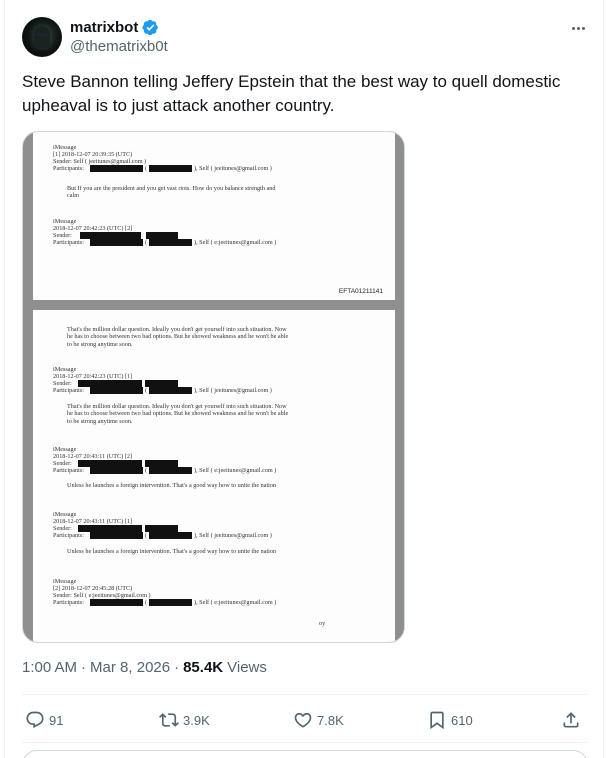 The width and height of the screenshot is (608, 758). I want to click on author-name-row: matrixbot, so click(114, 27).